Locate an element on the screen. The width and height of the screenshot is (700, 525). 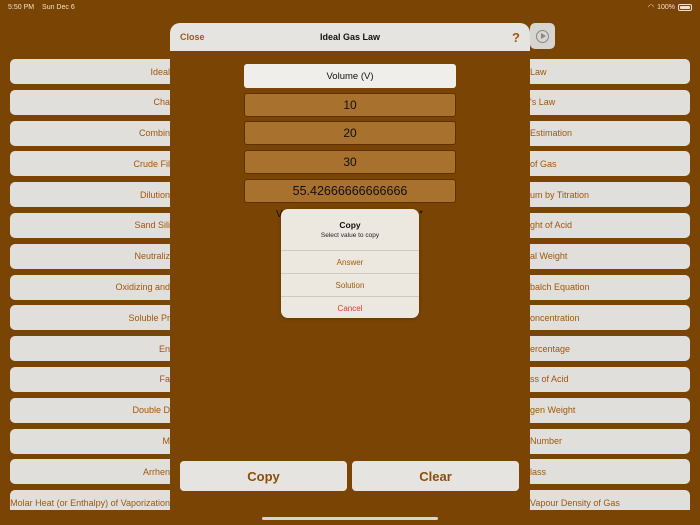
list-item-label: Double D is located at coordinates (151, 410).